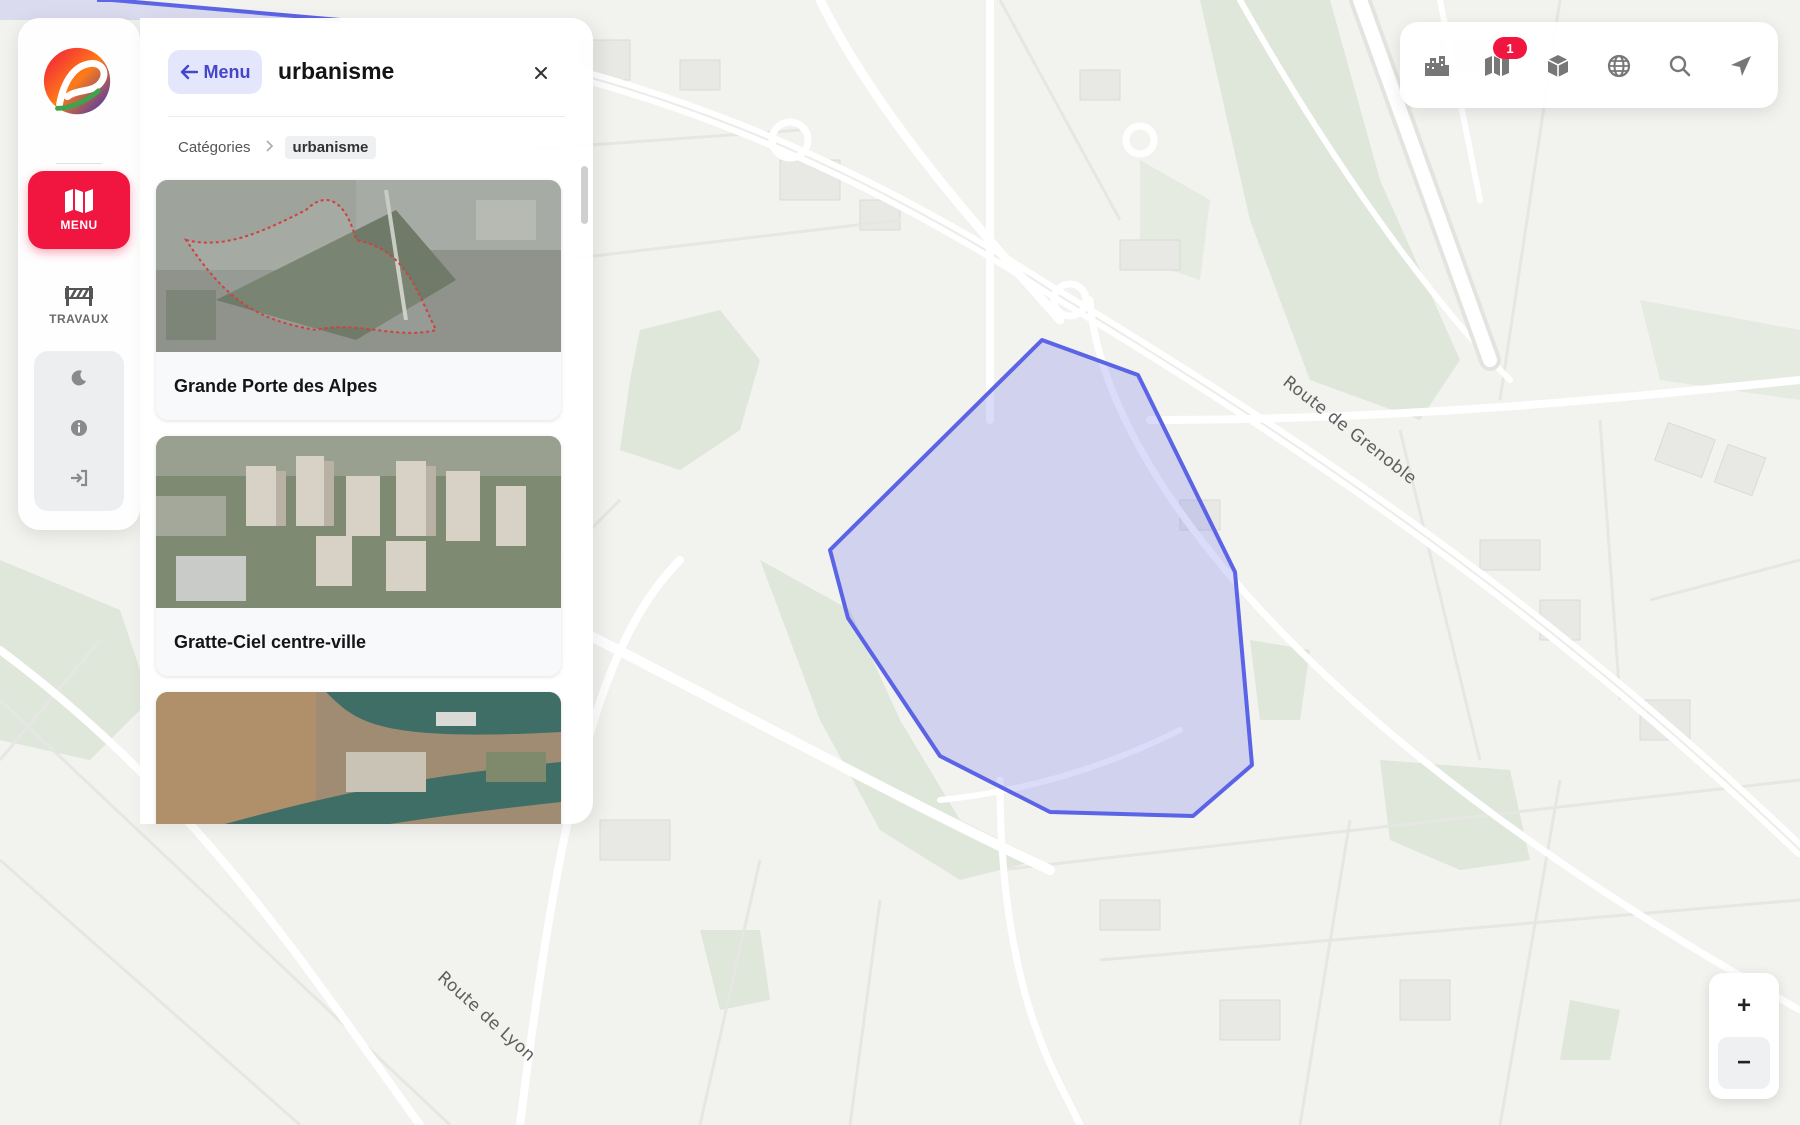 The image size is (1800, 1125). I want to click on works-button-label: TRAVAUX, so click(79, 319).